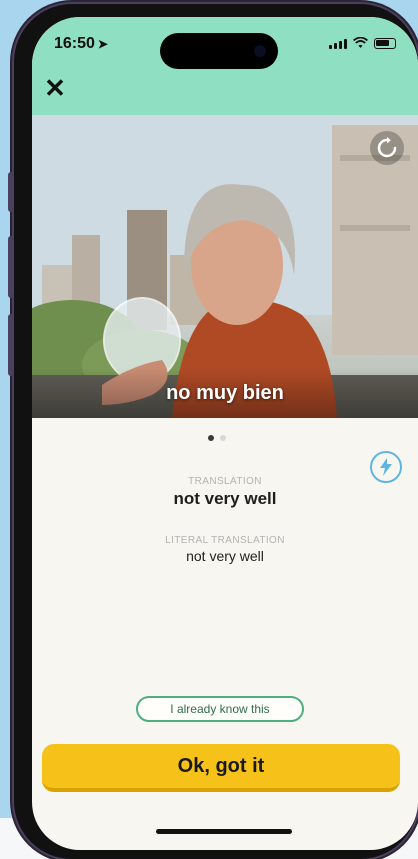  Describe the element at coordinates (225, 393) in the screenshot. I see `video-caption: no muy bien` at that location.